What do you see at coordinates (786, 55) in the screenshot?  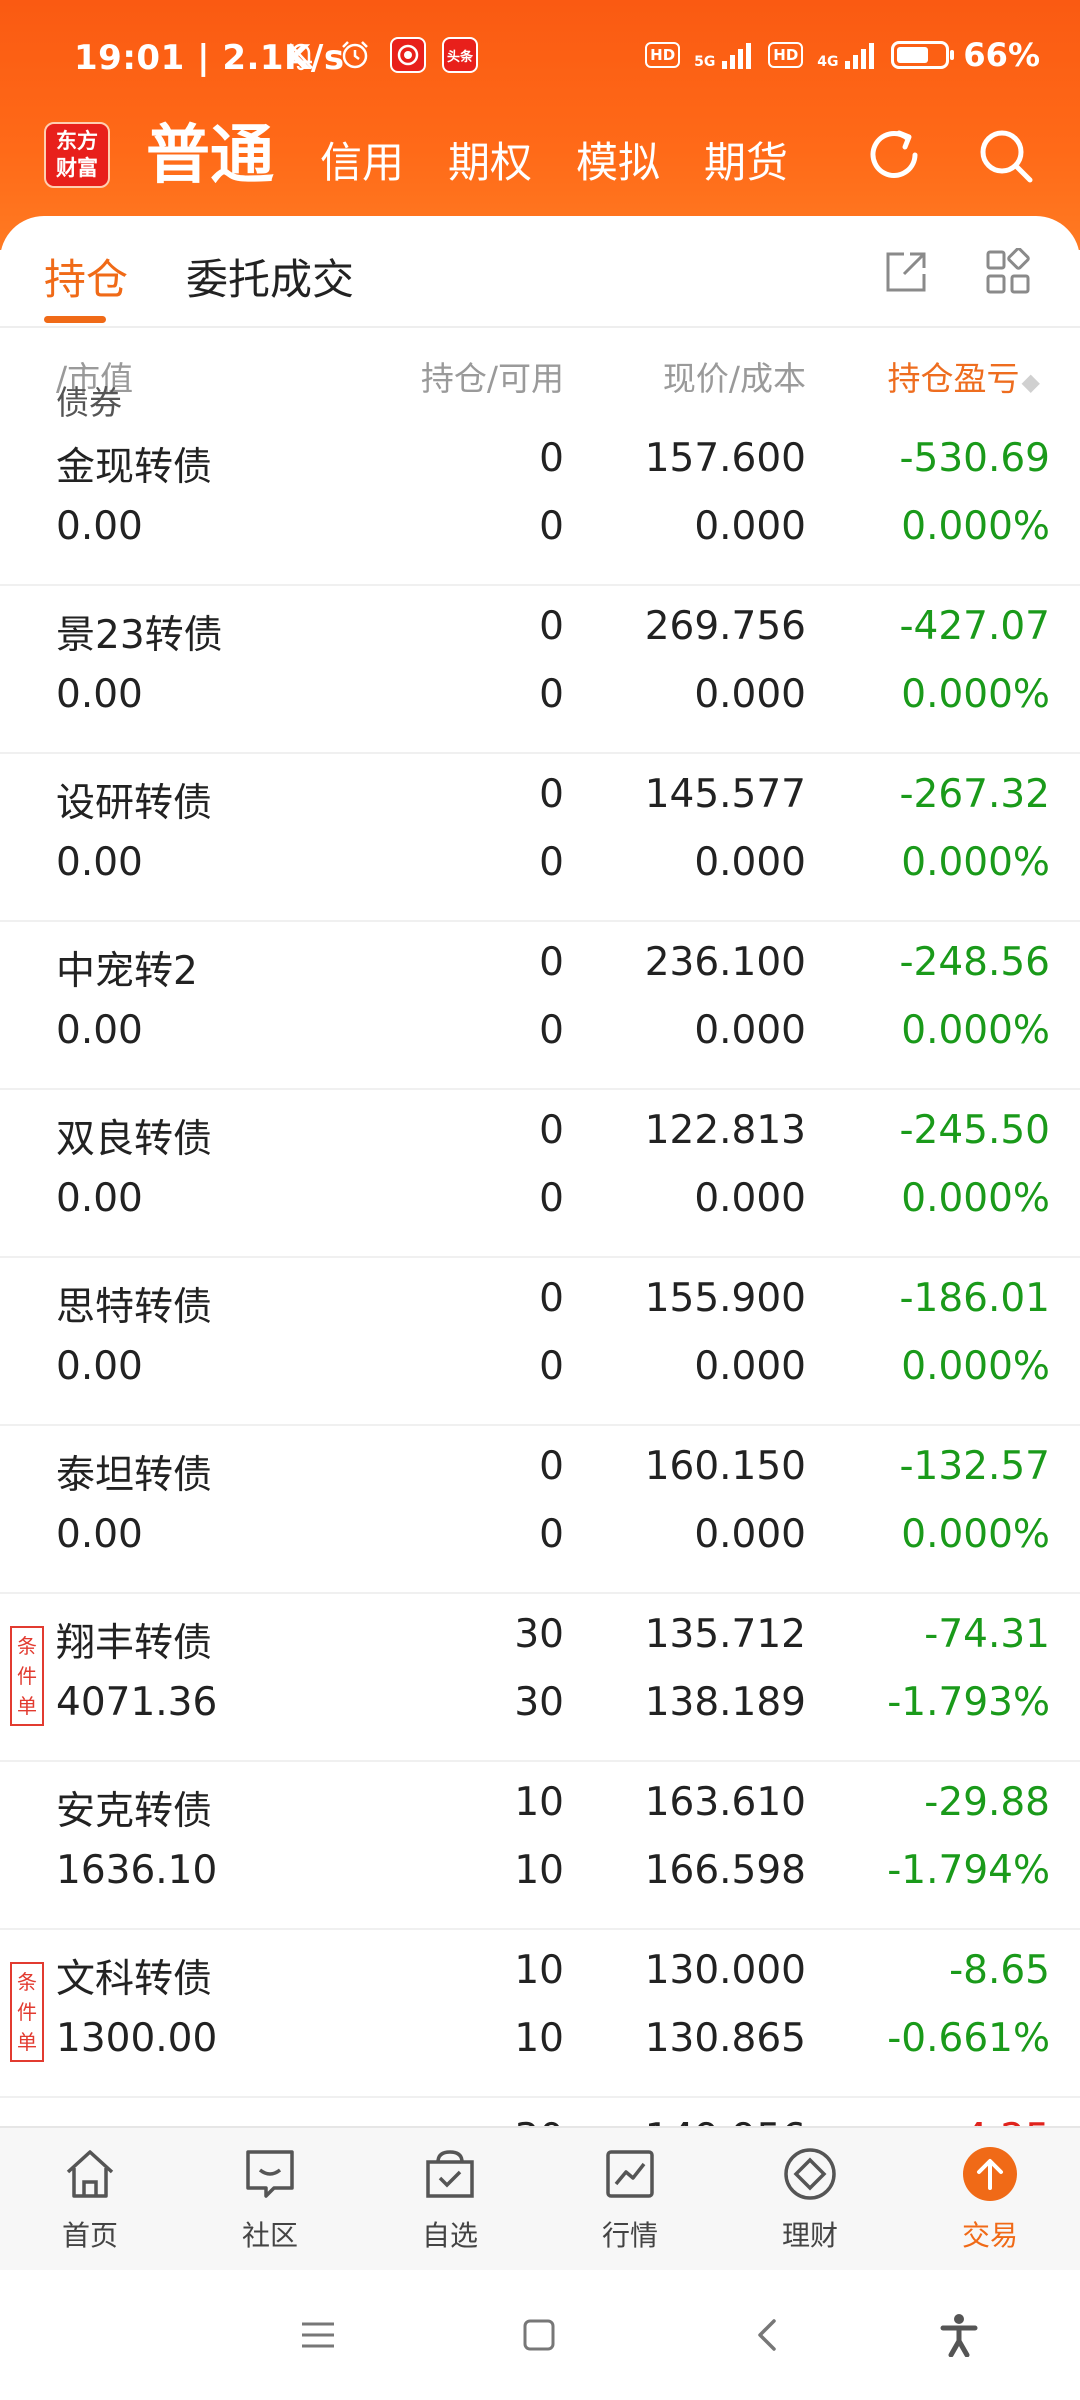 I see `hd-icon-2: HD` at bounding box center [786, 55].